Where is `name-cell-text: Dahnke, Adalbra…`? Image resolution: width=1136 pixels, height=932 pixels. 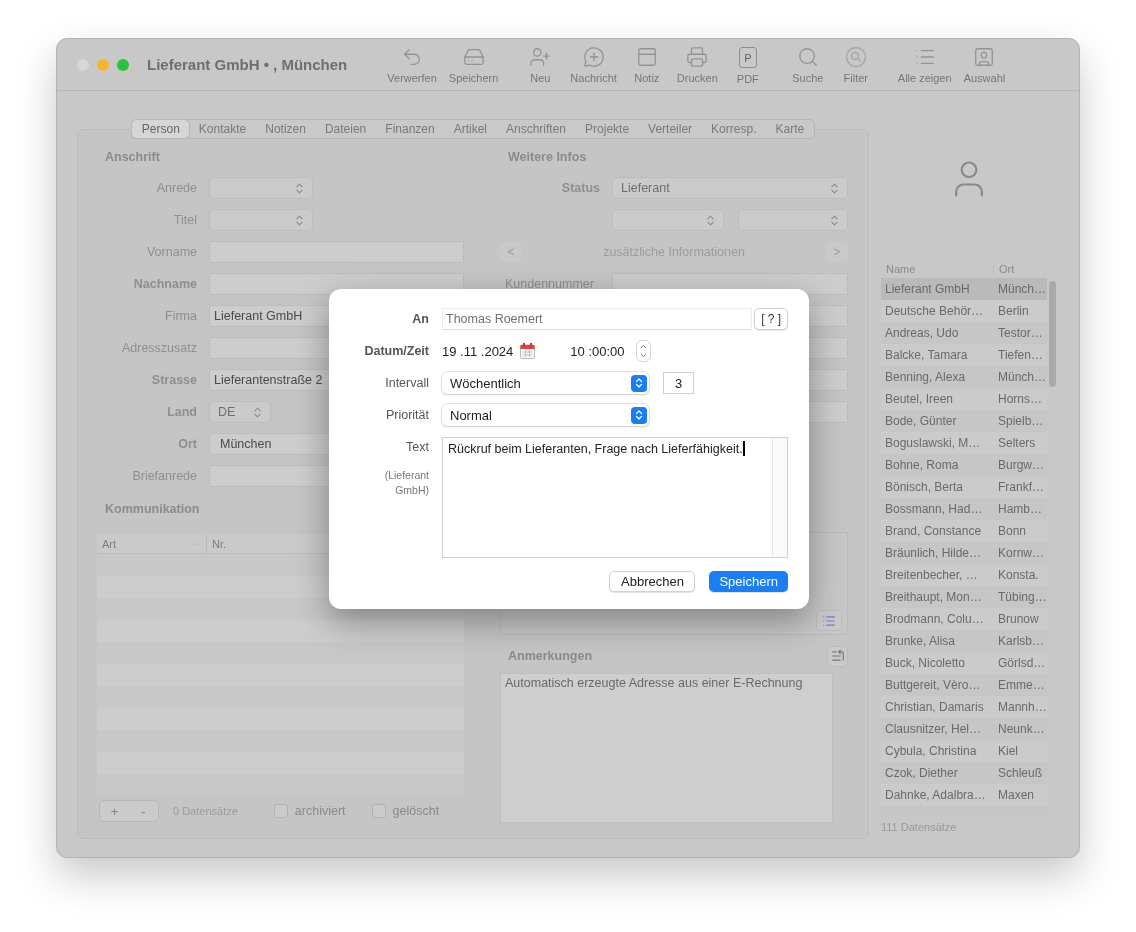 name-cell-text: Dahnke, Adalbra… is located at coordinates (935, 795).